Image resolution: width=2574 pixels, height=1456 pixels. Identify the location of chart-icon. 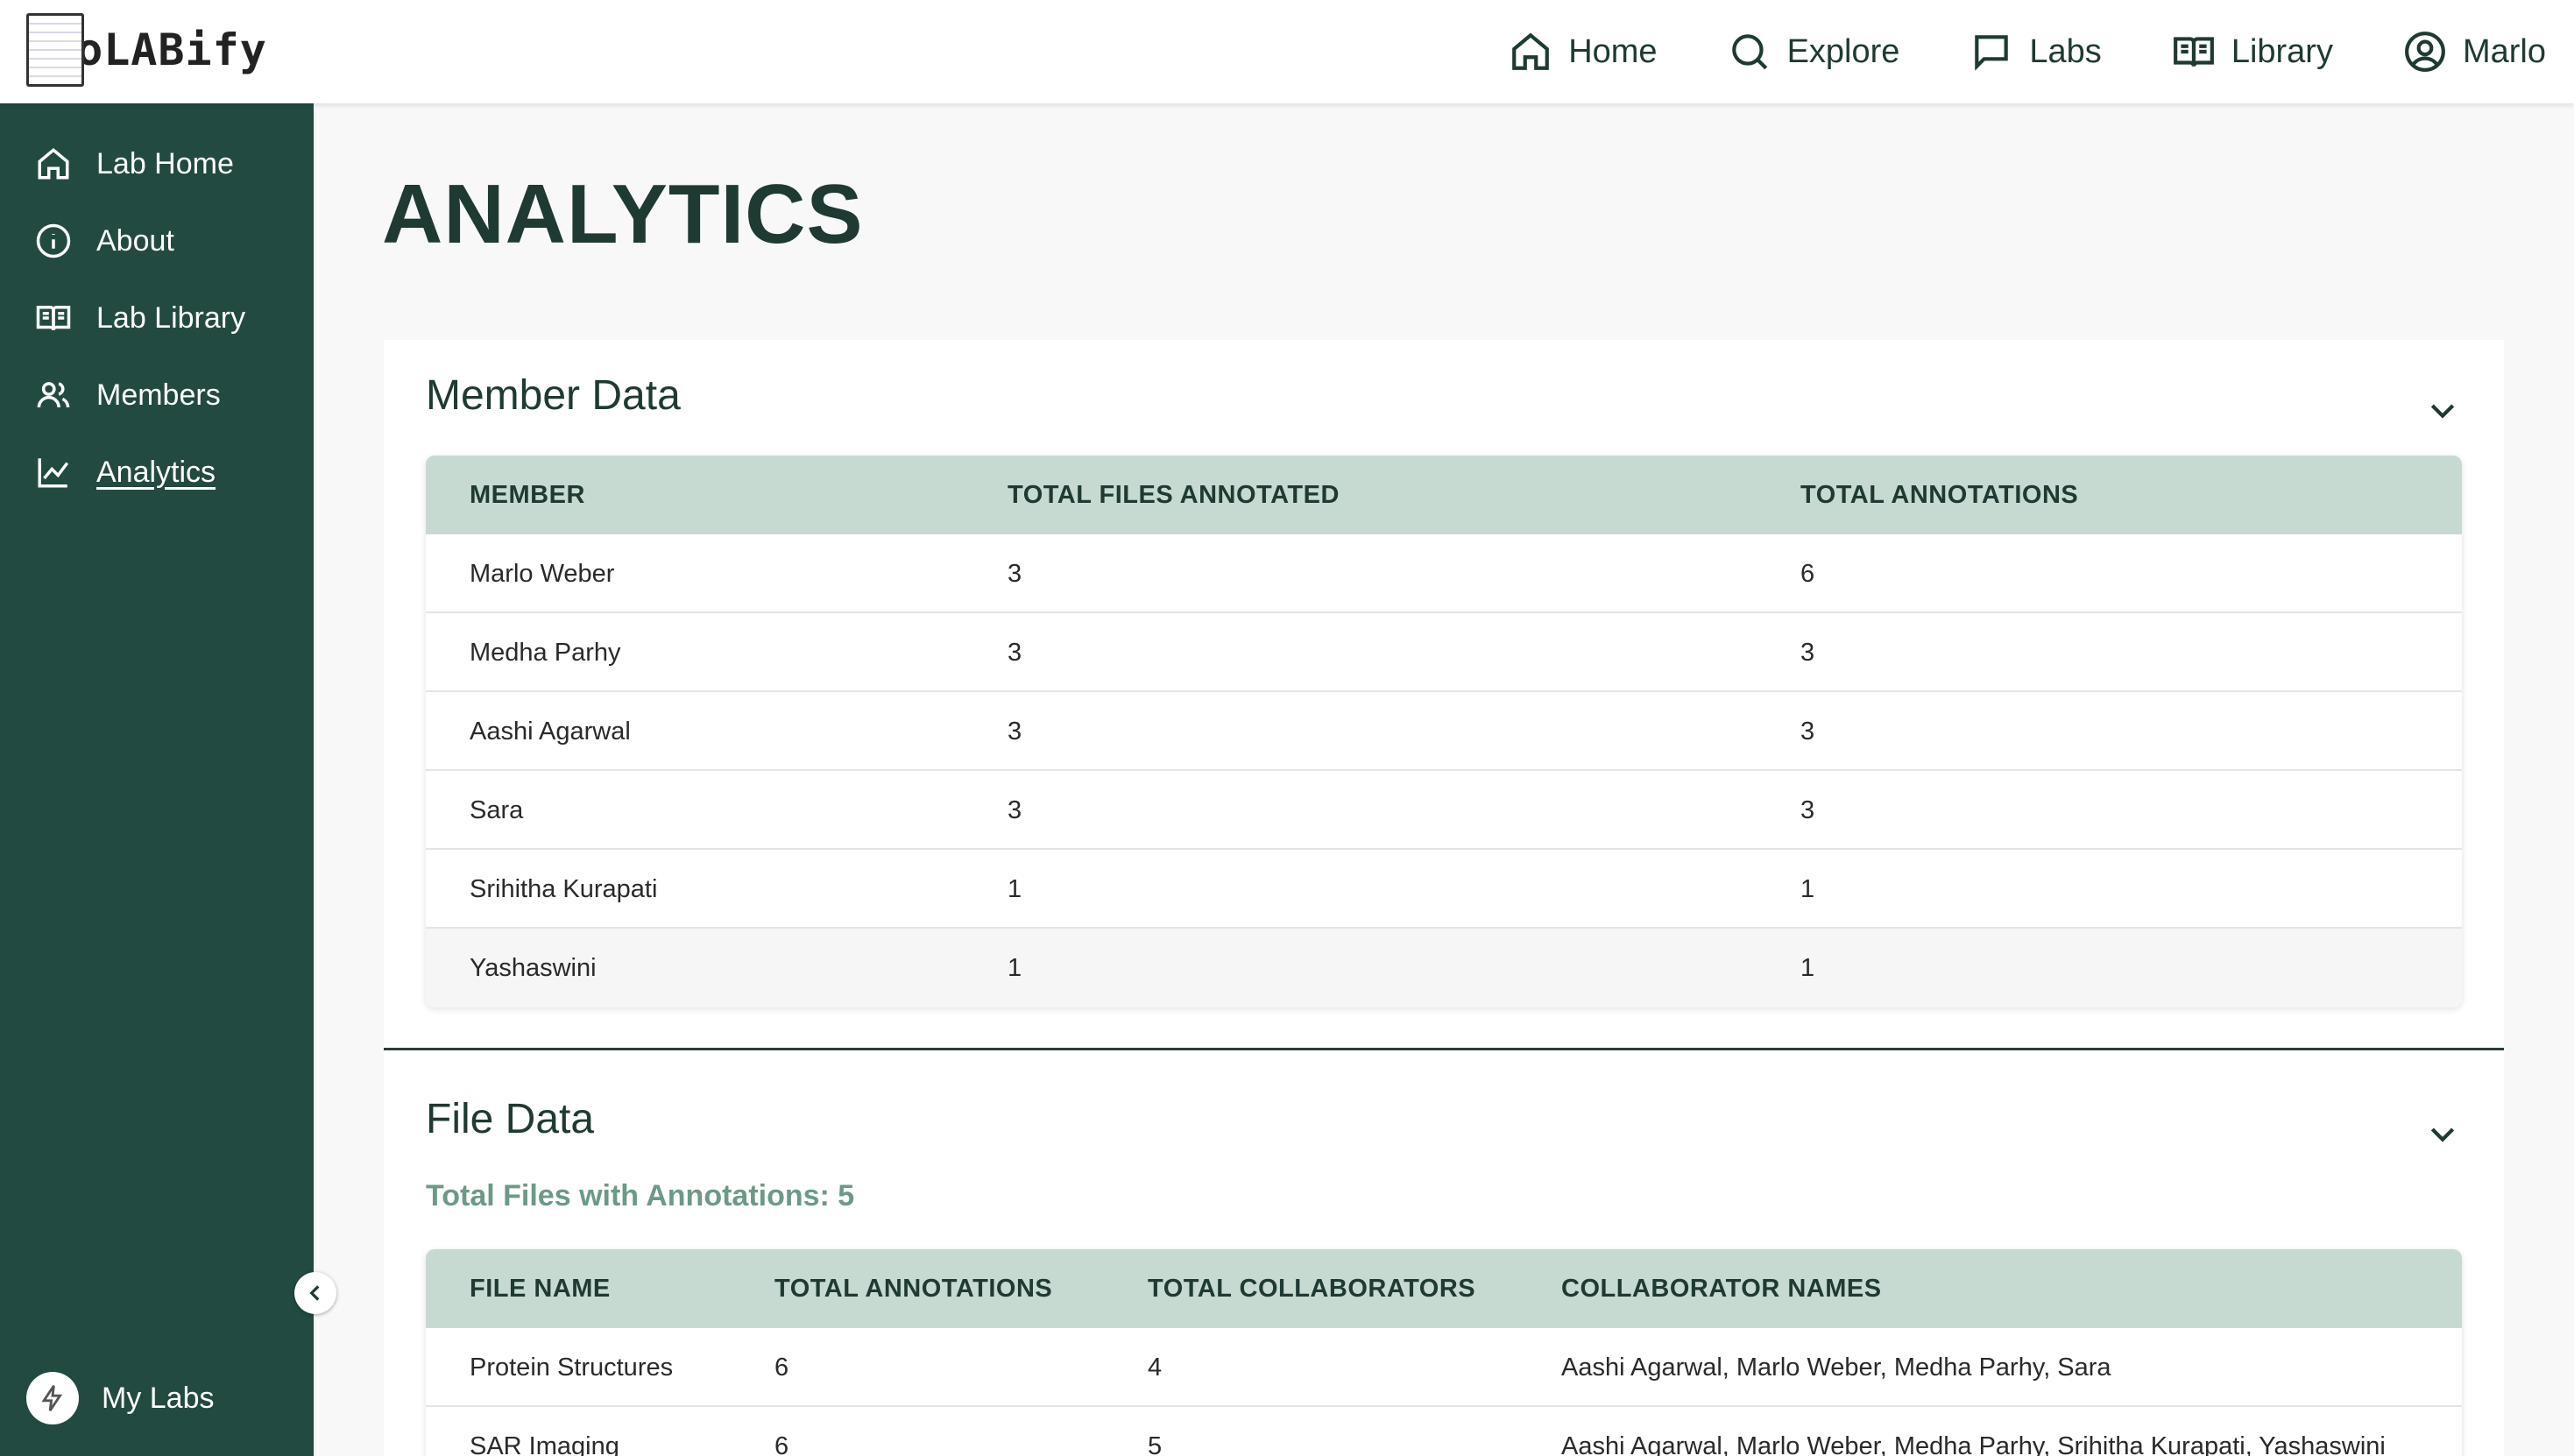
(53, 473).